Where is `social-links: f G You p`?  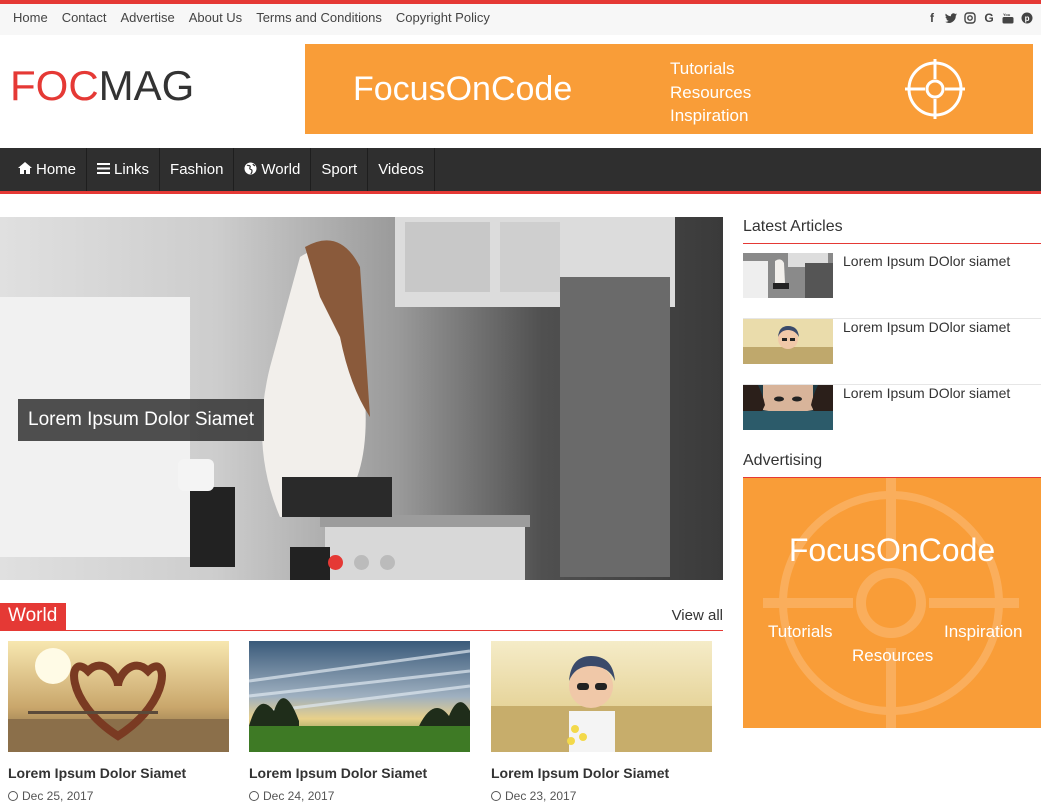 social-links: f G You p is located at coordinates (979, 18).